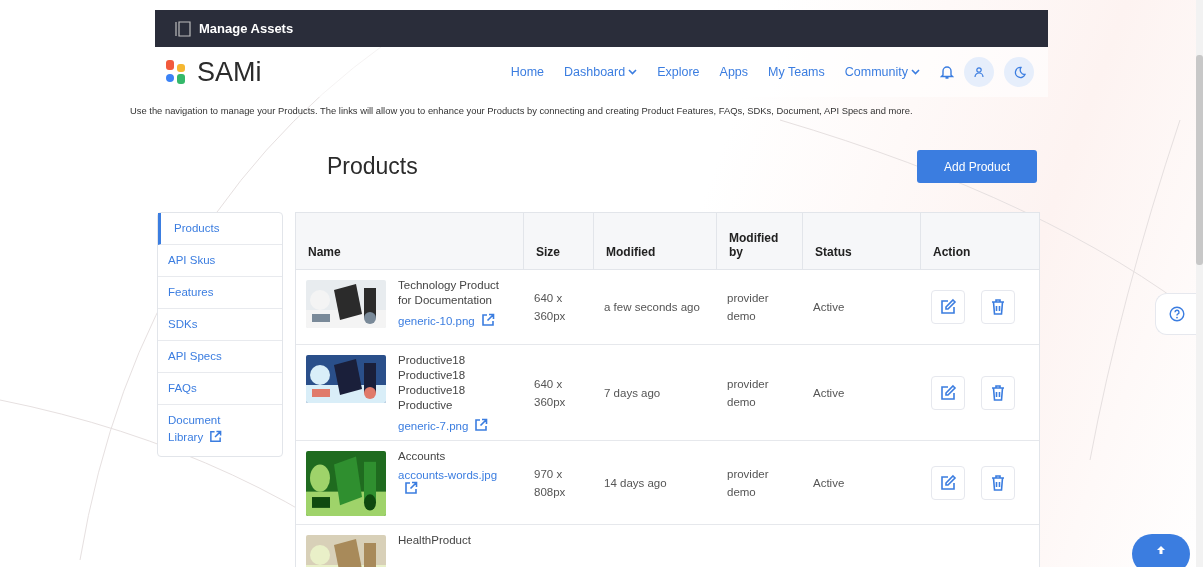  Describe the element at coordinates (456, 425) in the screenshot. I see `file-link: generic-7.png` at that location.